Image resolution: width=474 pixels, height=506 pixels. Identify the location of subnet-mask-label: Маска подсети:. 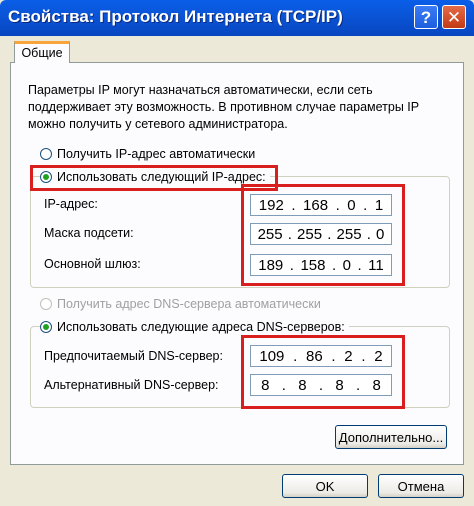
(89, 233).